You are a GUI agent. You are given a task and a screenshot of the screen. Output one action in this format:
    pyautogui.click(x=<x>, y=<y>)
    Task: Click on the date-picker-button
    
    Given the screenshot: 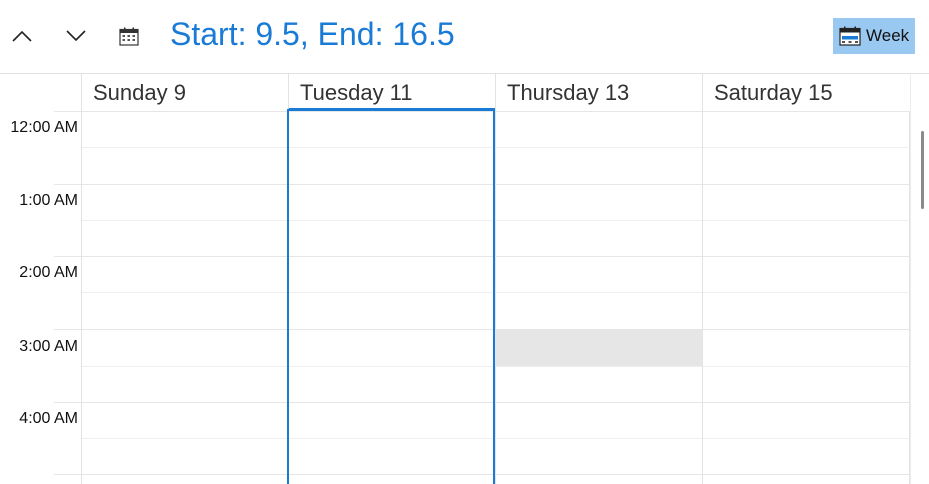 What is the action you would take?
    pyautogui.click(x=129, y=36)
    